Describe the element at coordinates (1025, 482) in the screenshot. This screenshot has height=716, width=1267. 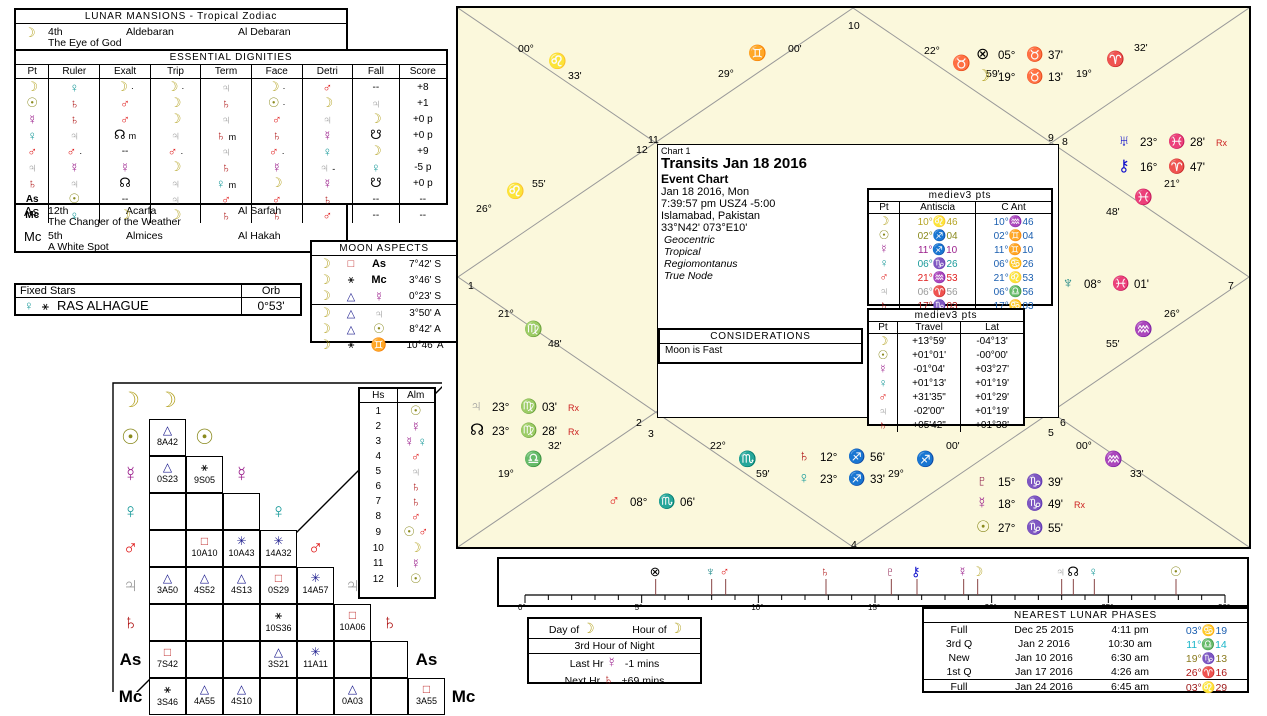
I see `planet-pluto: ♇ 15° ♑ 39'` at that location.